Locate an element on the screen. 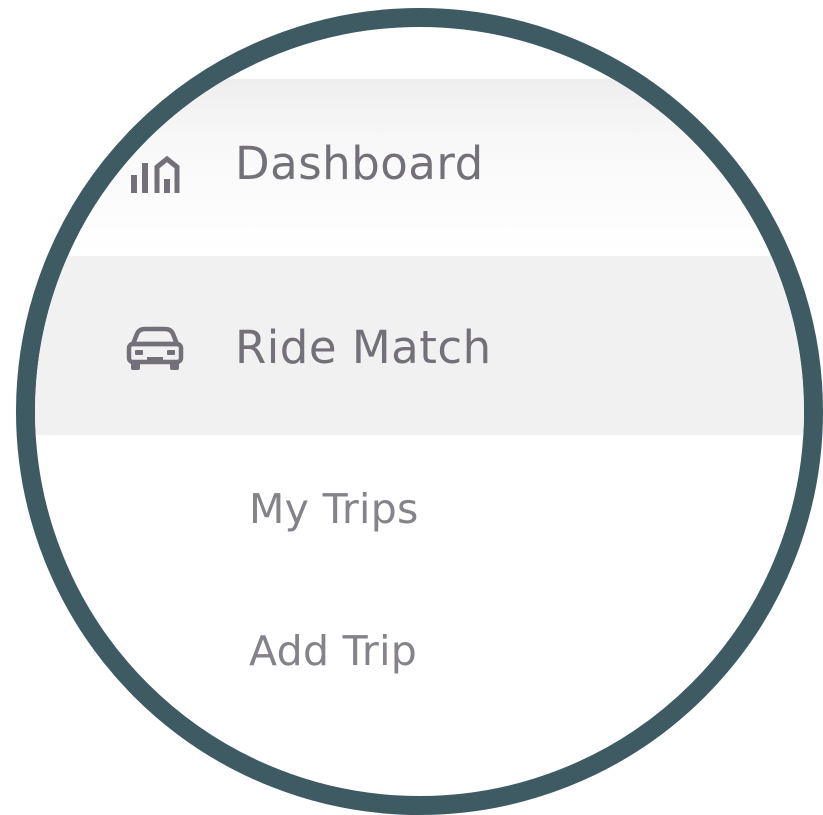  submenu-item-add-trip: Add Trip is located at coordinates (333, 651).